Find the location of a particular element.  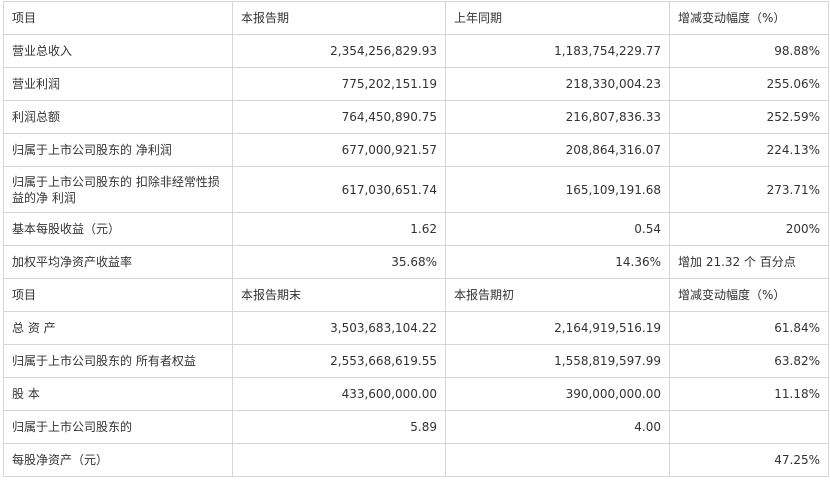

row-label: 归属于上市公司股东的 扣除非经常性损益的净 利润 is located at coordinates (118, 189).